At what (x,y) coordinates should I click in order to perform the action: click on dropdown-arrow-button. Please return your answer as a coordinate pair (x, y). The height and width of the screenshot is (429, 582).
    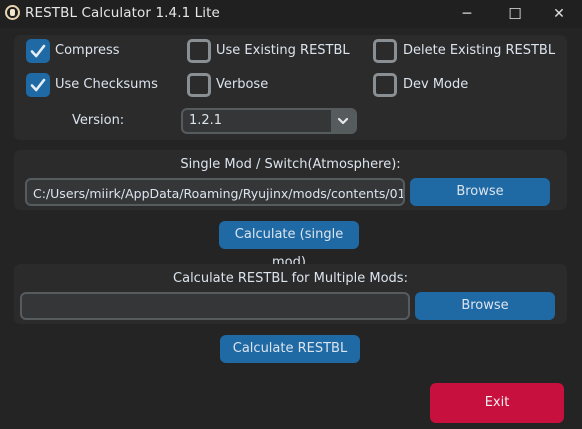
    Looking at the image, I should click on (343, 121).